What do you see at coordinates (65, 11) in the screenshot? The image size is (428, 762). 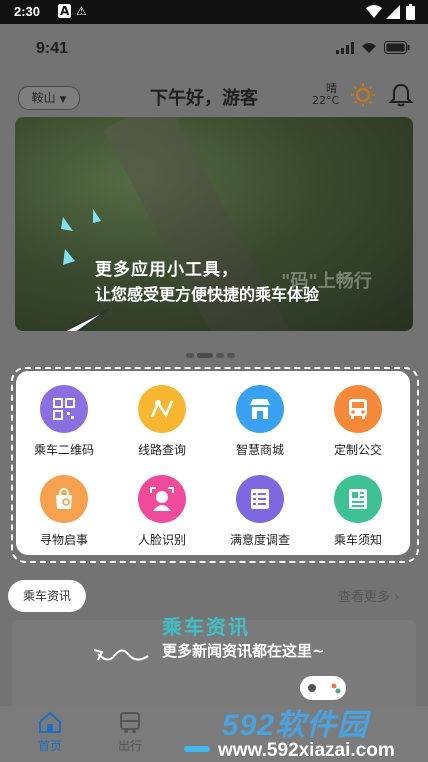 I see `a-icon: A` at bounding box center [65, 11].